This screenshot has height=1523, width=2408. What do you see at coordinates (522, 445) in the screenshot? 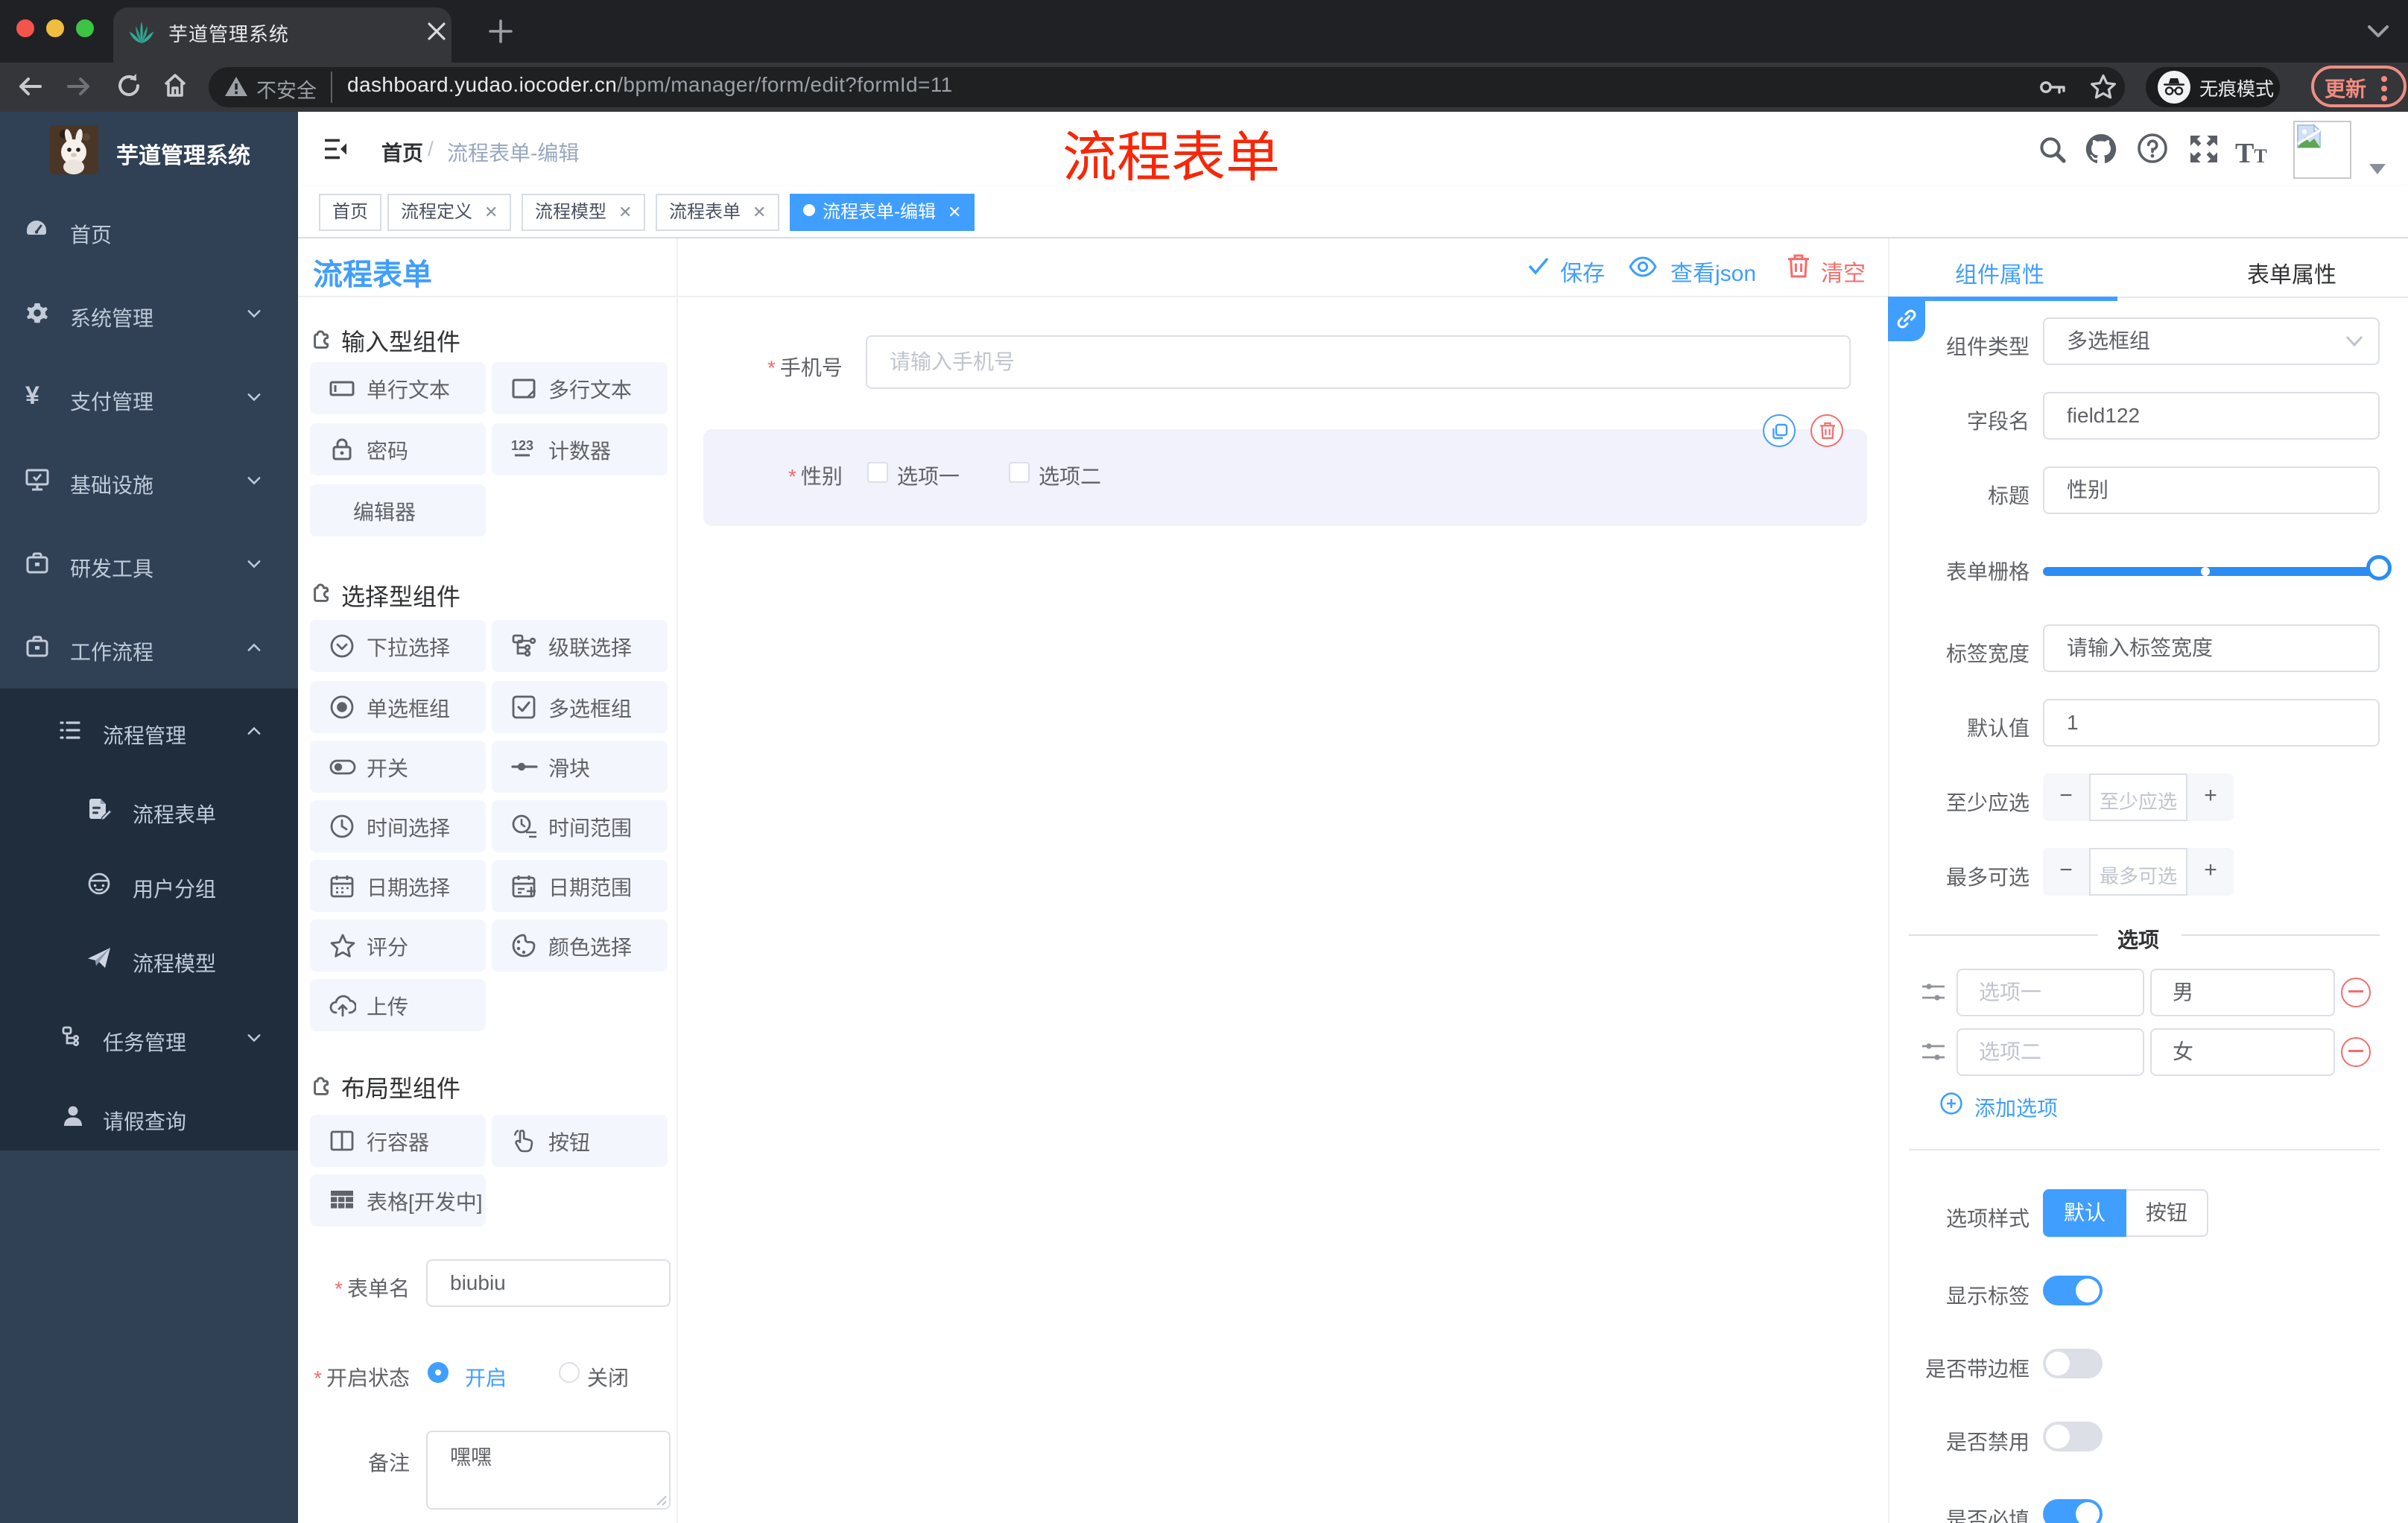
I see `svg-text: 123` at bounding box center [522, 445].